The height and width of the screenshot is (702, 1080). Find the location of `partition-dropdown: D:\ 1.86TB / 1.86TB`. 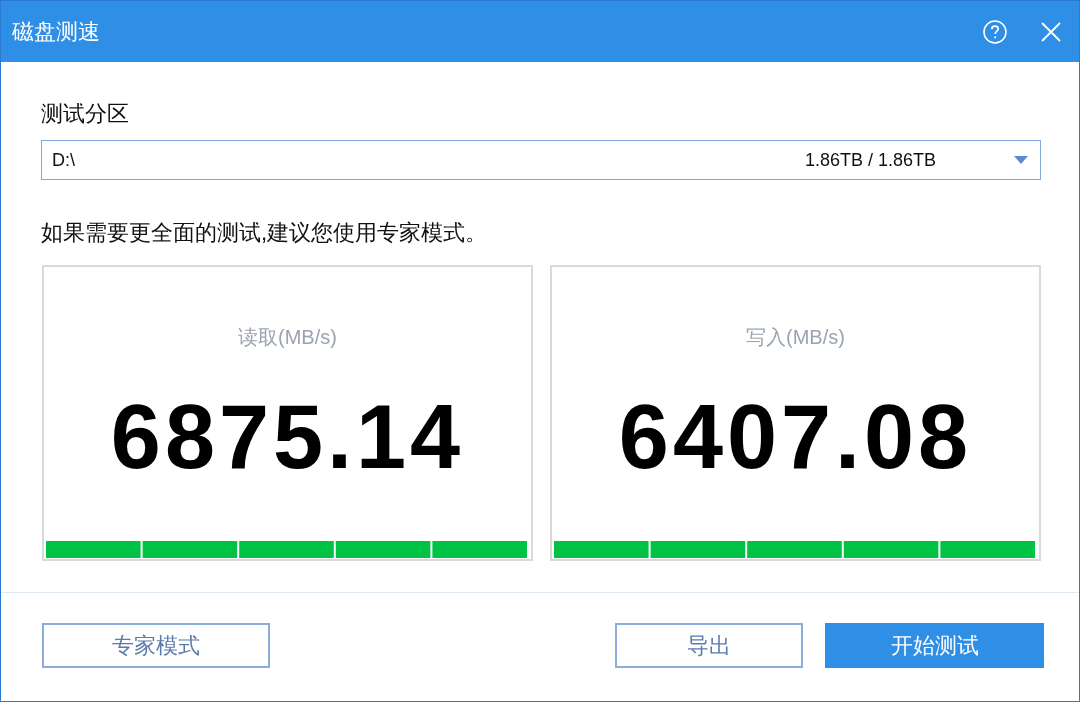

partition-dropdown: D:\ 1.86TB / 1.86TB is located at coordinates (541, 160).